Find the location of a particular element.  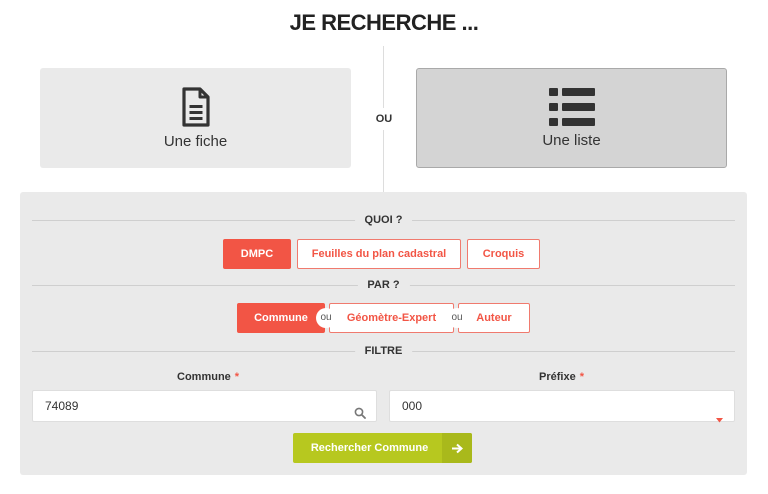

section-quoi-heading: QUOI ? is located at coordinates (383, 220).